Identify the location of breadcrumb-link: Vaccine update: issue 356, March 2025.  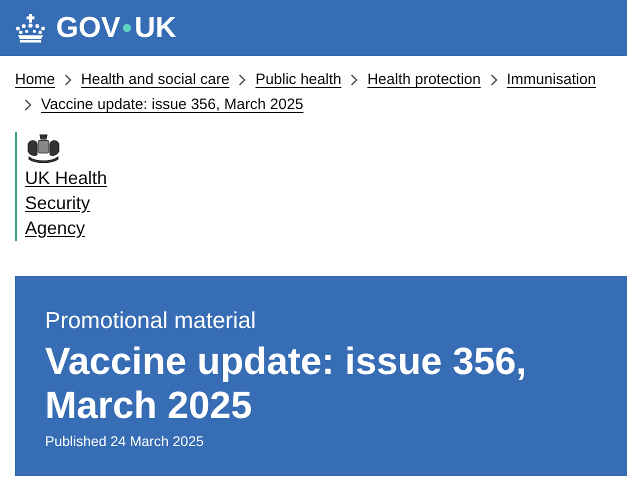
(172, 104).